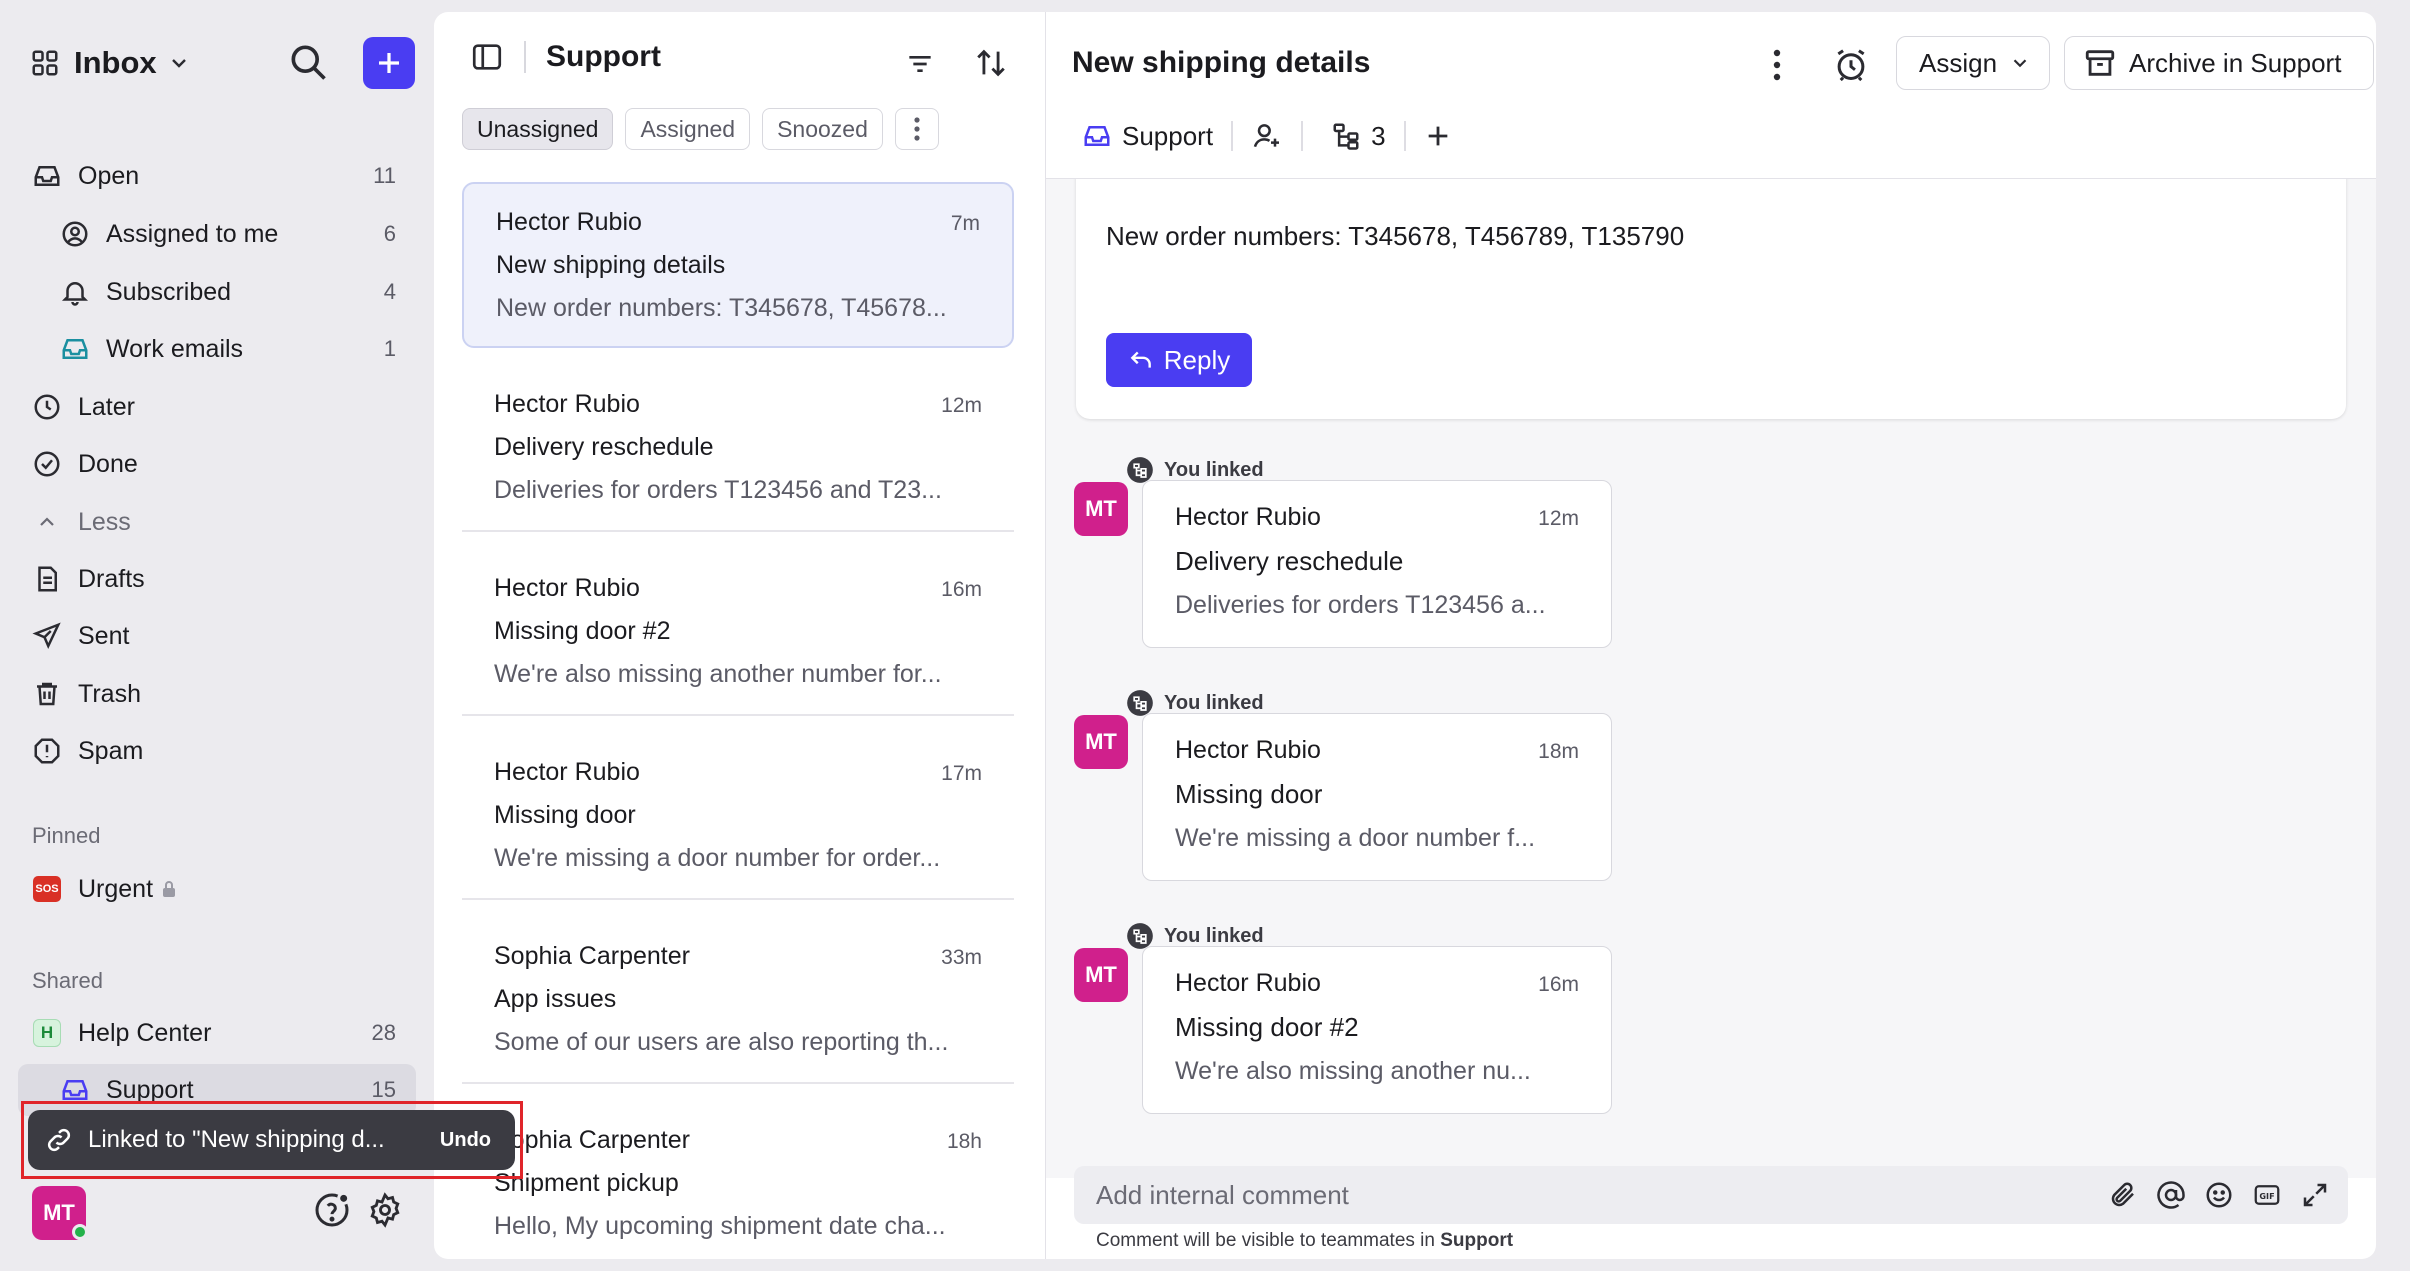  I want to click on filter-tabs: Unassigned Assigned Snoozed, so click(700, 129).